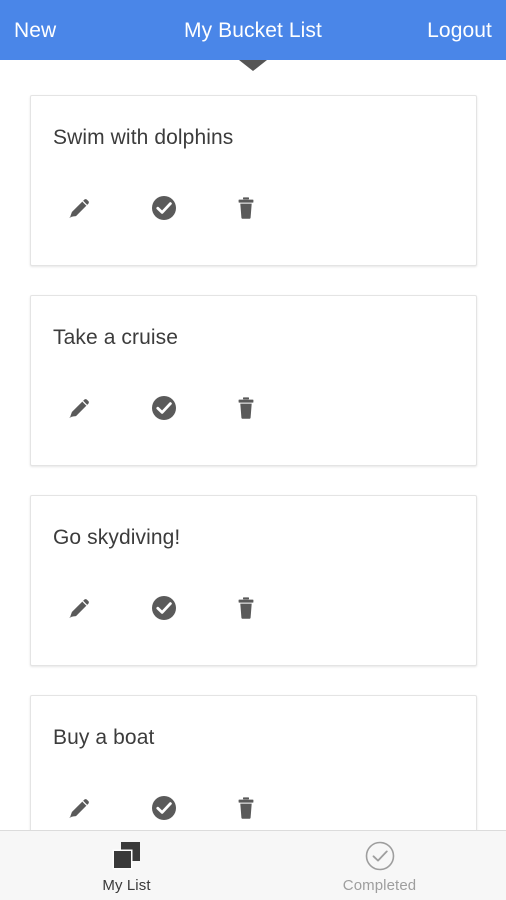  Describe the element at coordinates (379, 885) in the screenshot. I see `nav-label-completed: Completed` at that location.